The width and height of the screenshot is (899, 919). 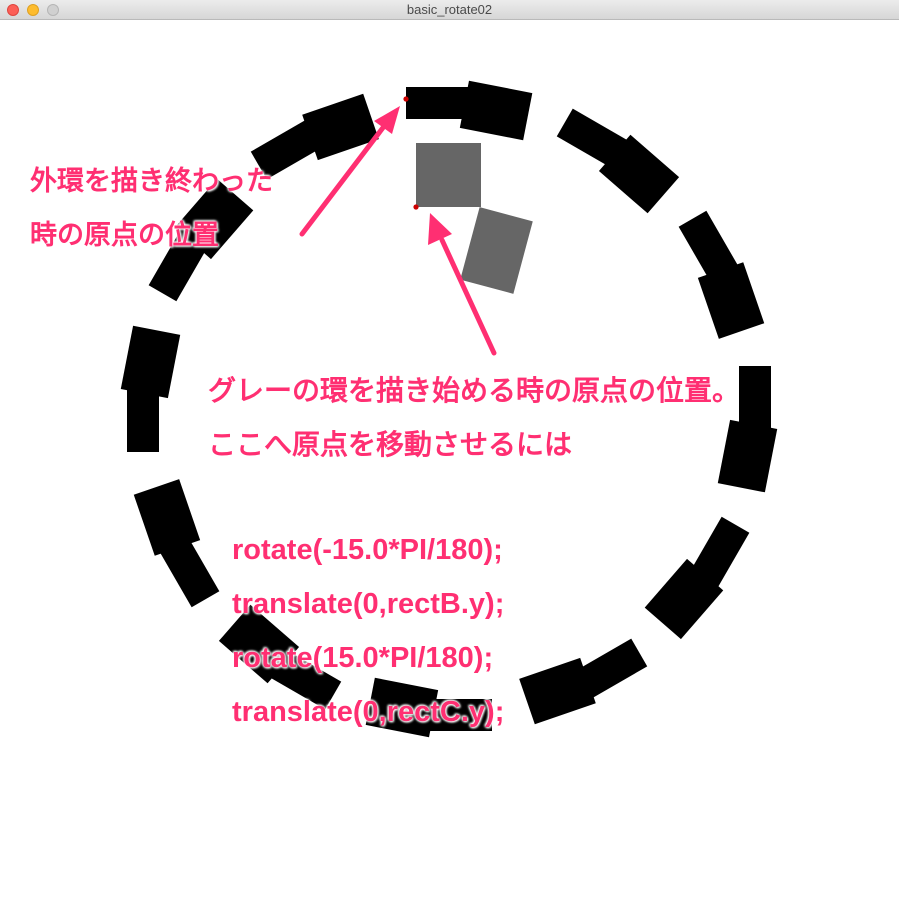 What do you see at coordinates (124, 235) in the screenshot?
I see `annotation-ring-end-line-2: 時の原点の位置` at bounding box center [124, 235].